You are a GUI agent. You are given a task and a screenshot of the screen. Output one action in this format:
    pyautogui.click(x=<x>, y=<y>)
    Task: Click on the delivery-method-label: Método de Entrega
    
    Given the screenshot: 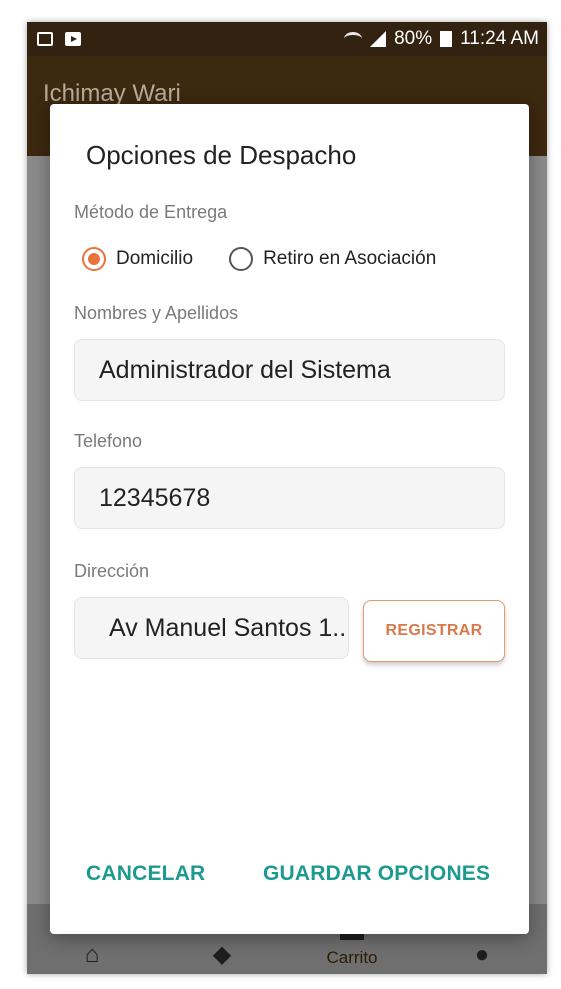 What is the action you would take?
    pyautogui.click(x=151, y=212)
    